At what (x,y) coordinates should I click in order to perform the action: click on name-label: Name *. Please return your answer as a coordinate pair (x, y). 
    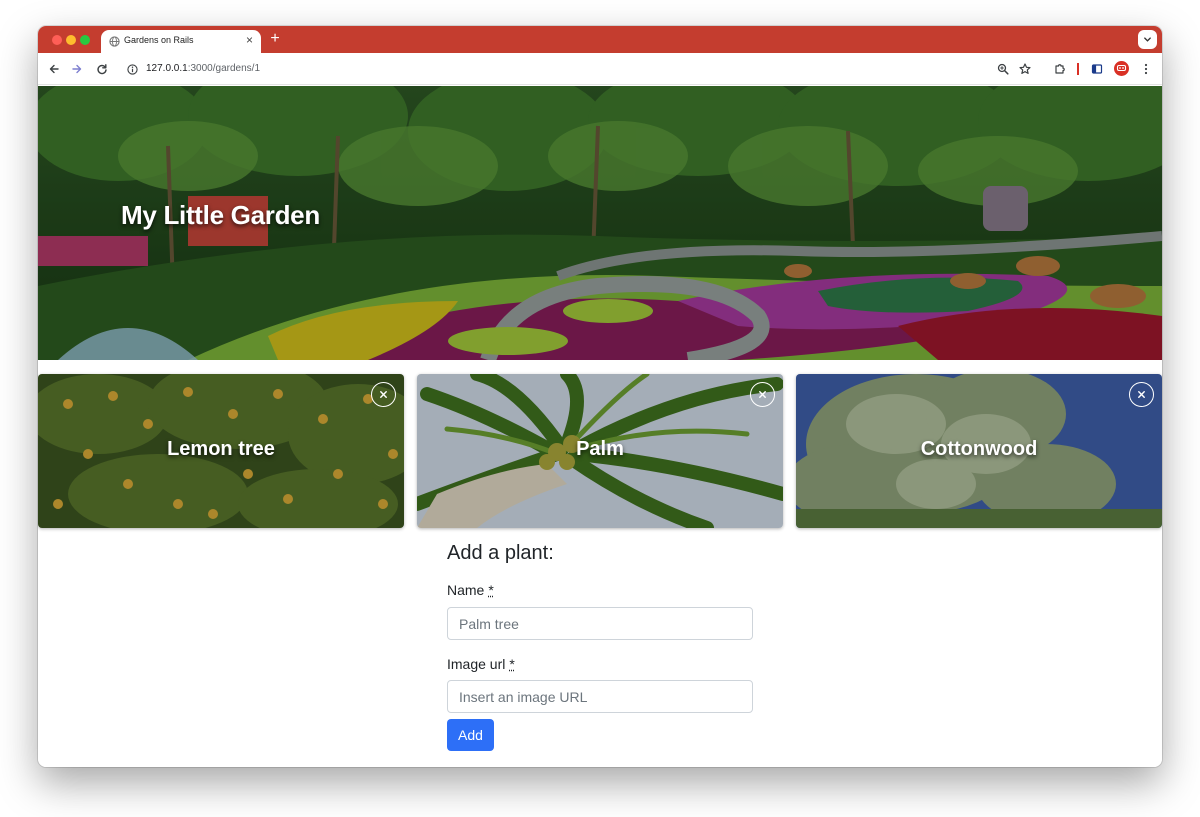
    Looking at the image, I should click on (470, 590).